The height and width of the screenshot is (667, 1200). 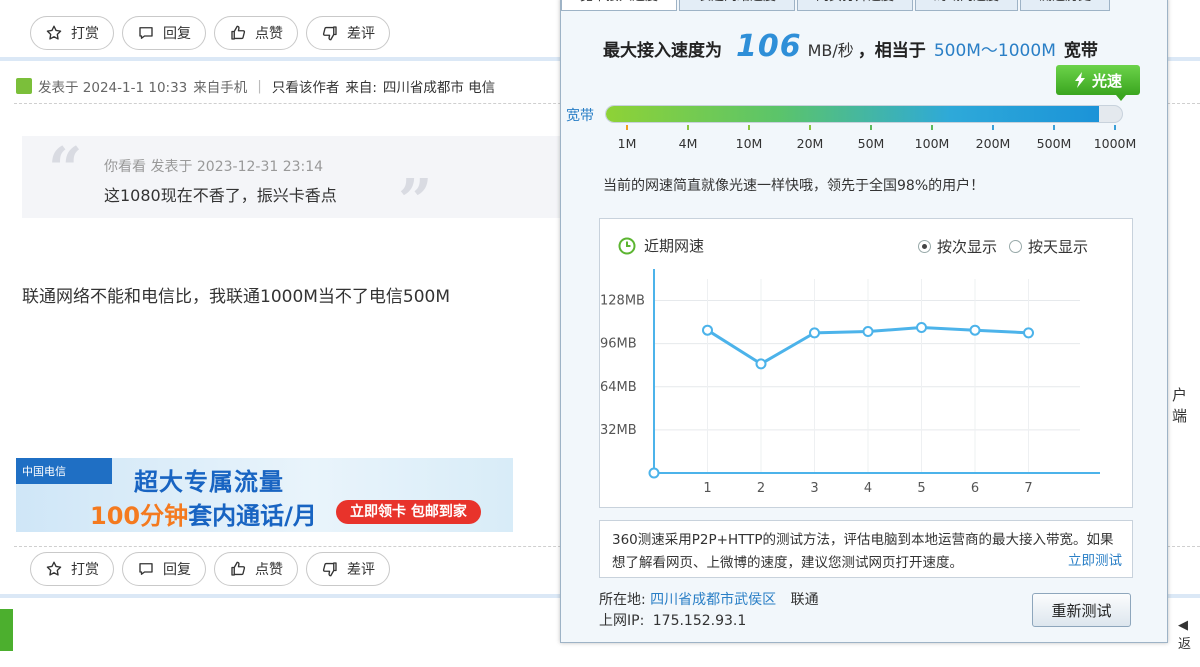 I want to click on ad-subline-highlight: 100分钟, so click(x=139, y=516).